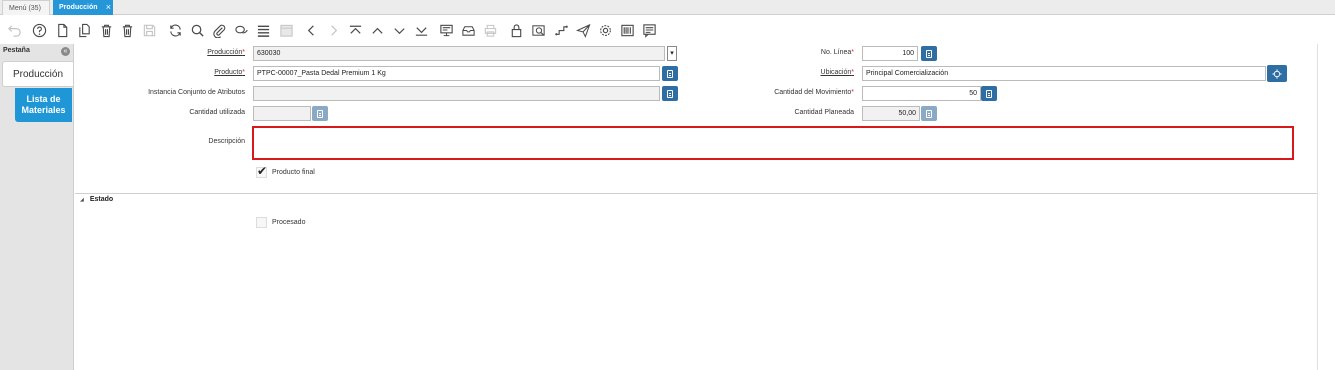 This screenshot has height=370, width=1335. Describe the element at coordinates (667, 7) in the screenshot. I see `window-tab-strip: Menú (35) Producción ×` at that location.